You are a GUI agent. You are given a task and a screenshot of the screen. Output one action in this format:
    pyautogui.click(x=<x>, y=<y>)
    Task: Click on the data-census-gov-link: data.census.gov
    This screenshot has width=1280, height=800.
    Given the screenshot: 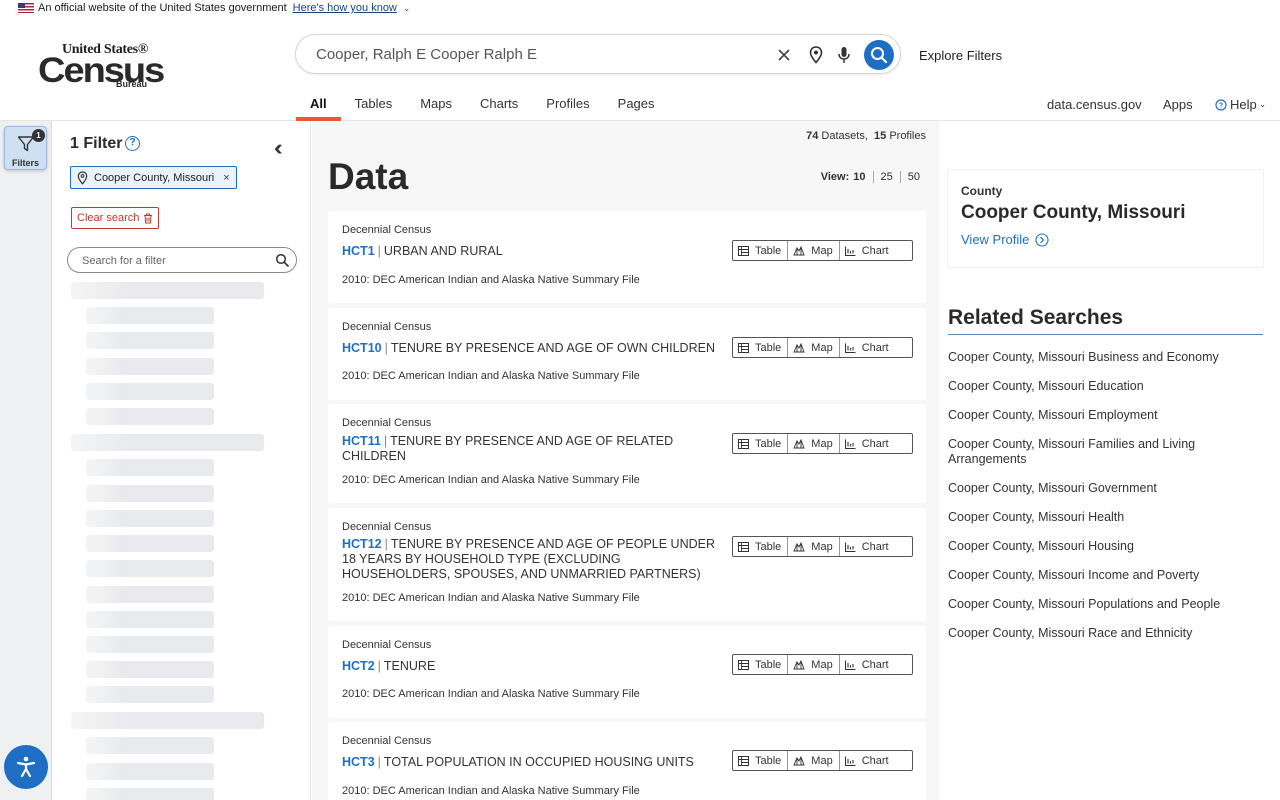 What is the action you would take?
    pyautogui.click(x=1094, y=104)
    